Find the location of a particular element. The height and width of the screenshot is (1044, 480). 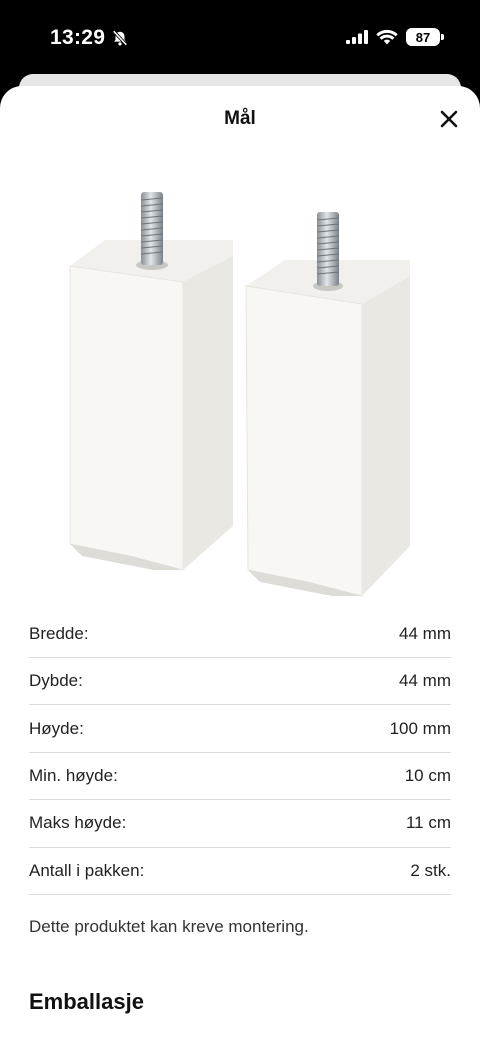

packaging-section-title: Emballasje is located at coordinates (86, 1002).